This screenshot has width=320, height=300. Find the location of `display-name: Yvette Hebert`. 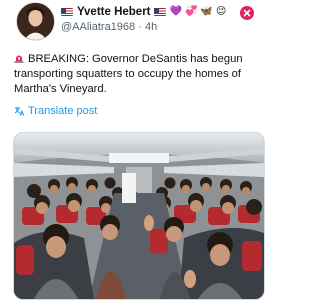

display-name: Yvette Hebert is located at coordinates (114, 12).